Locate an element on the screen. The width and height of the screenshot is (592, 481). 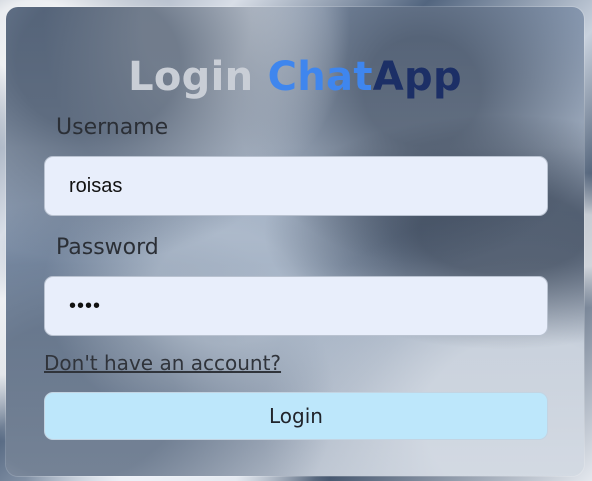
username-input is located at coordinates (296, 186).